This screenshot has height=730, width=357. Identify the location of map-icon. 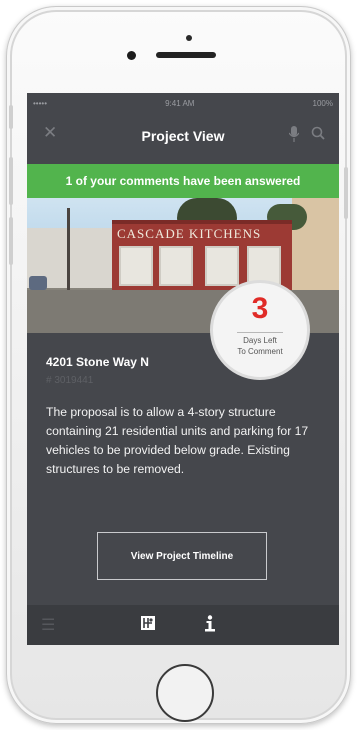
(148, 625).